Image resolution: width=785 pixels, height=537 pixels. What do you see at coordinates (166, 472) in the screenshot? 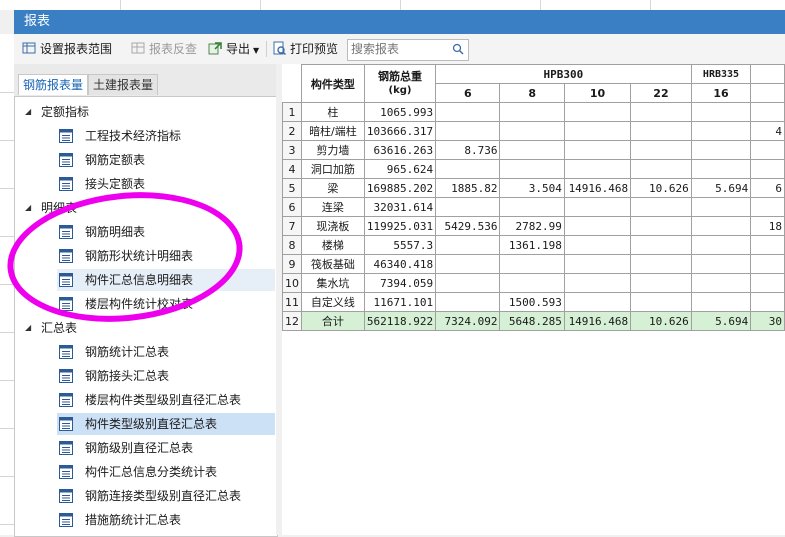
I see `tree-item: 构件汇总信息分类统计表` at bounding box center [166, 472].